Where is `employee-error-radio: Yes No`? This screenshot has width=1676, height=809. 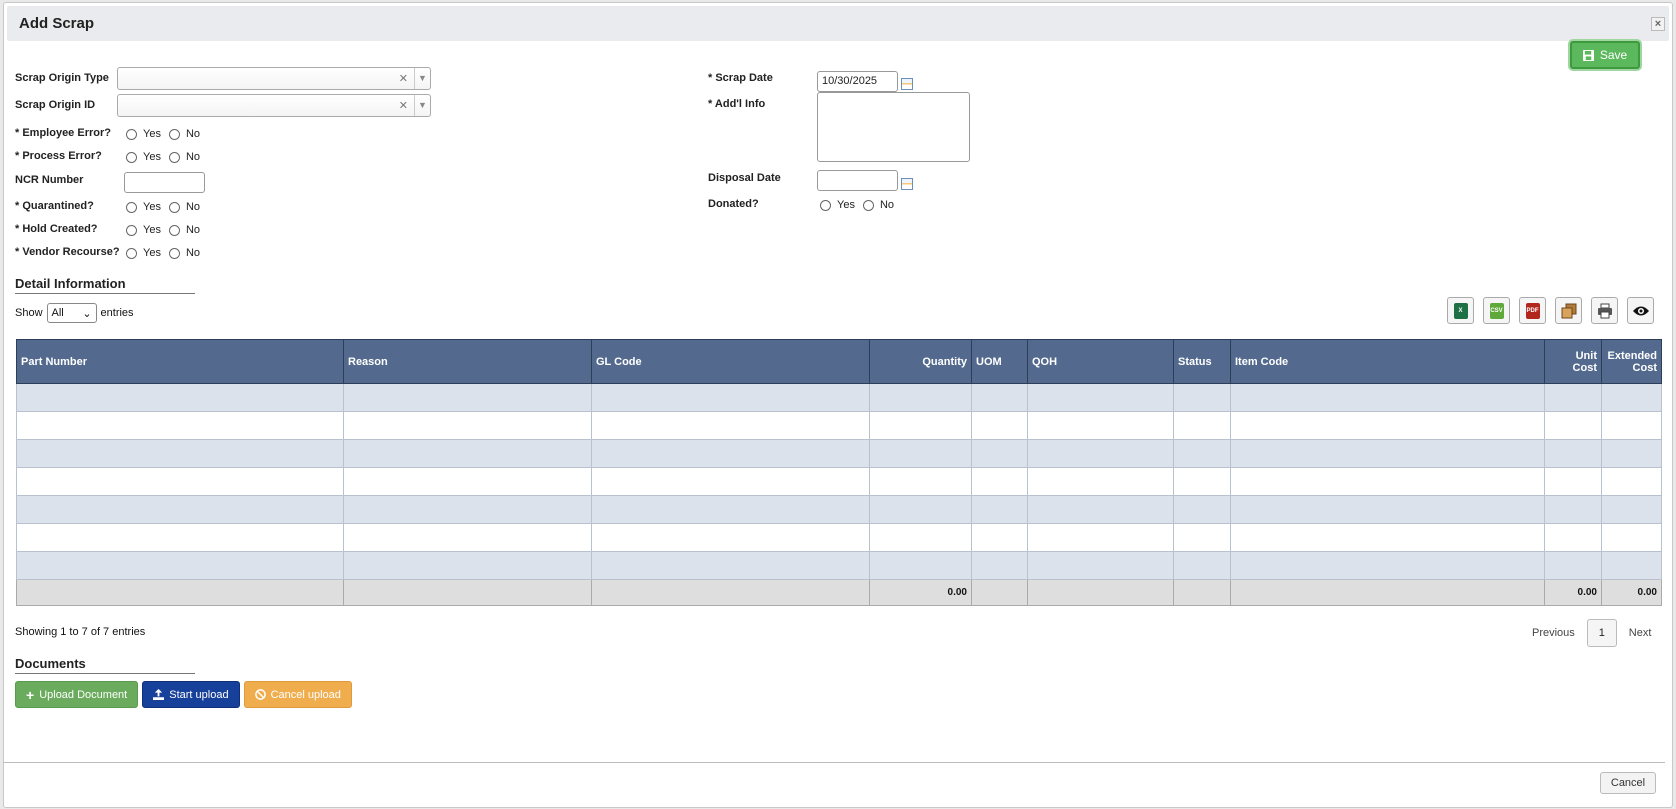 employee-error-radio: Yes No is located at coordinates (167, 134).